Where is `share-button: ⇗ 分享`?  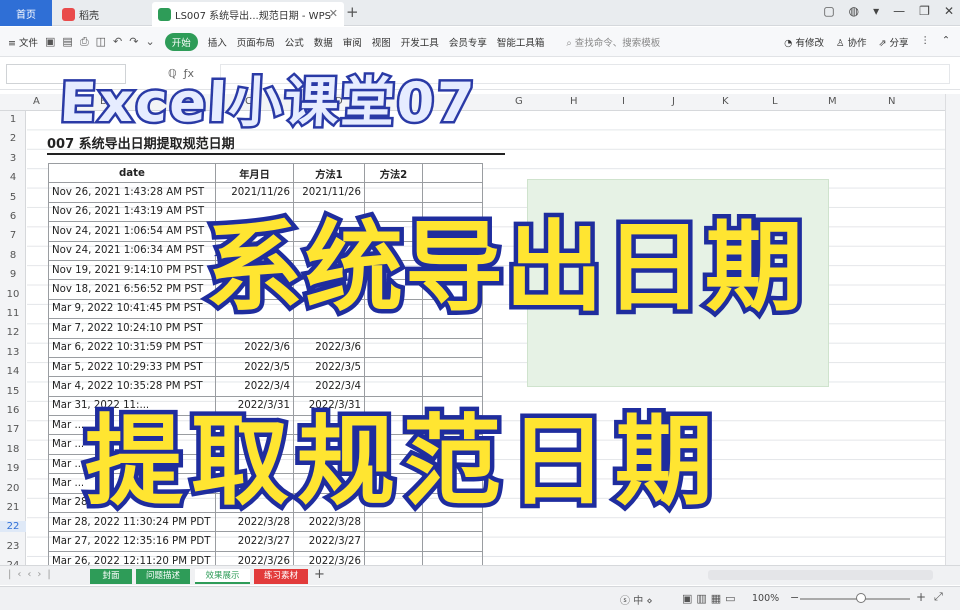 share-button: ⇗ 分享 is located at coordinates (894, 42).